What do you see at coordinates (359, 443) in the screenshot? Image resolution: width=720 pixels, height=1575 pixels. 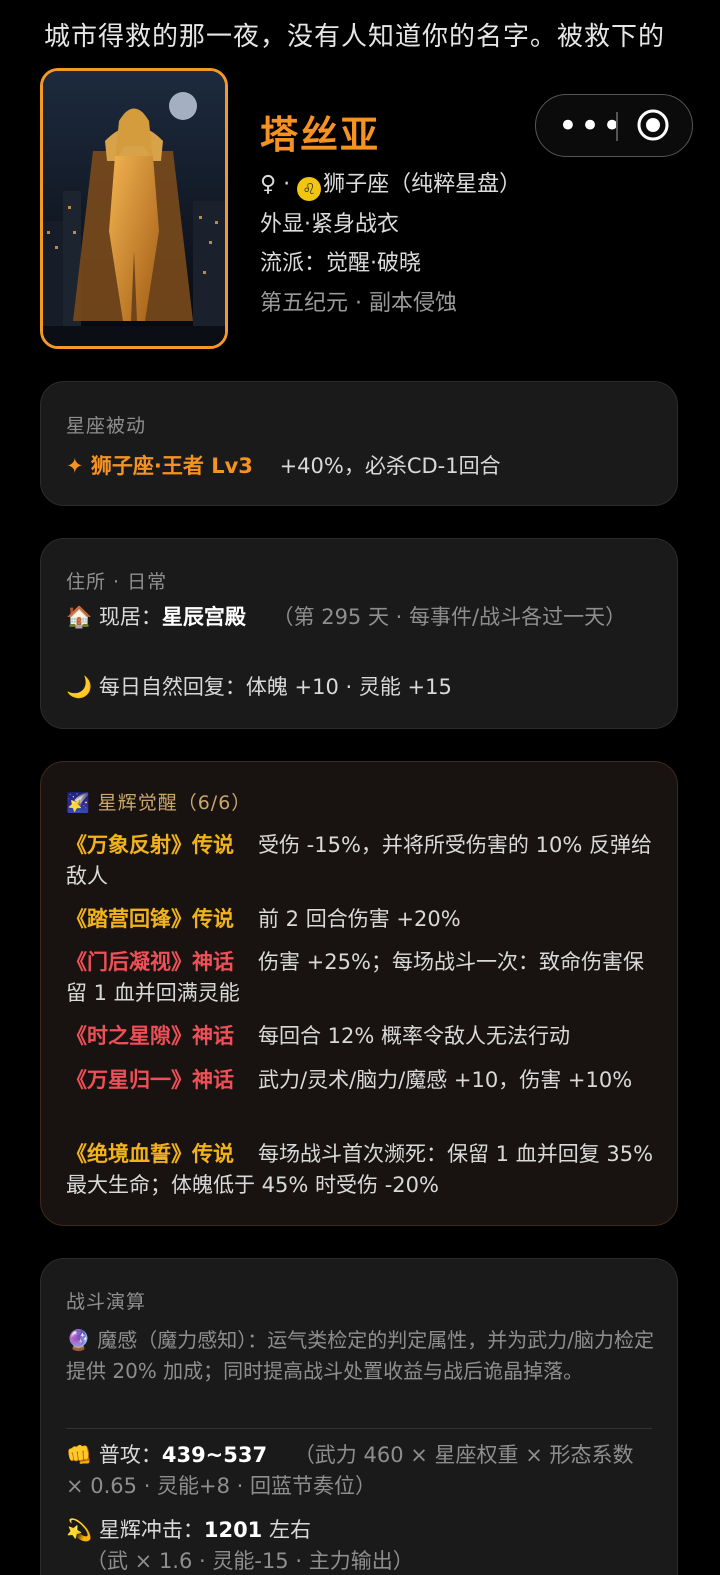 I see `constellation-passive-card: 星座被动 ✦ 狮子座·王者 Lv3 +40%，必杀CD-1回合` at bounding box center [359, 443].